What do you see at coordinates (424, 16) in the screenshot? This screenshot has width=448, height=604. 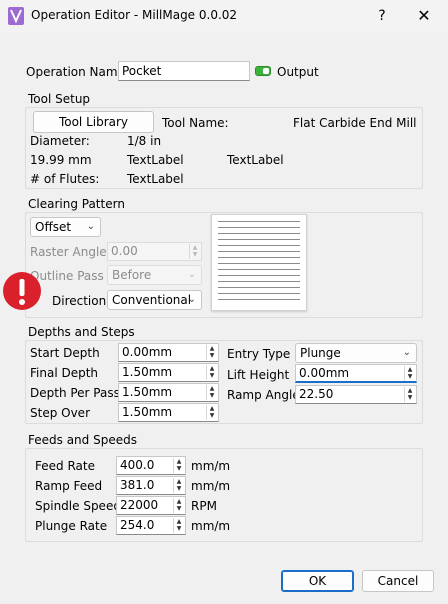 I see `close-button: ✕` at bounding box center [424, 16].